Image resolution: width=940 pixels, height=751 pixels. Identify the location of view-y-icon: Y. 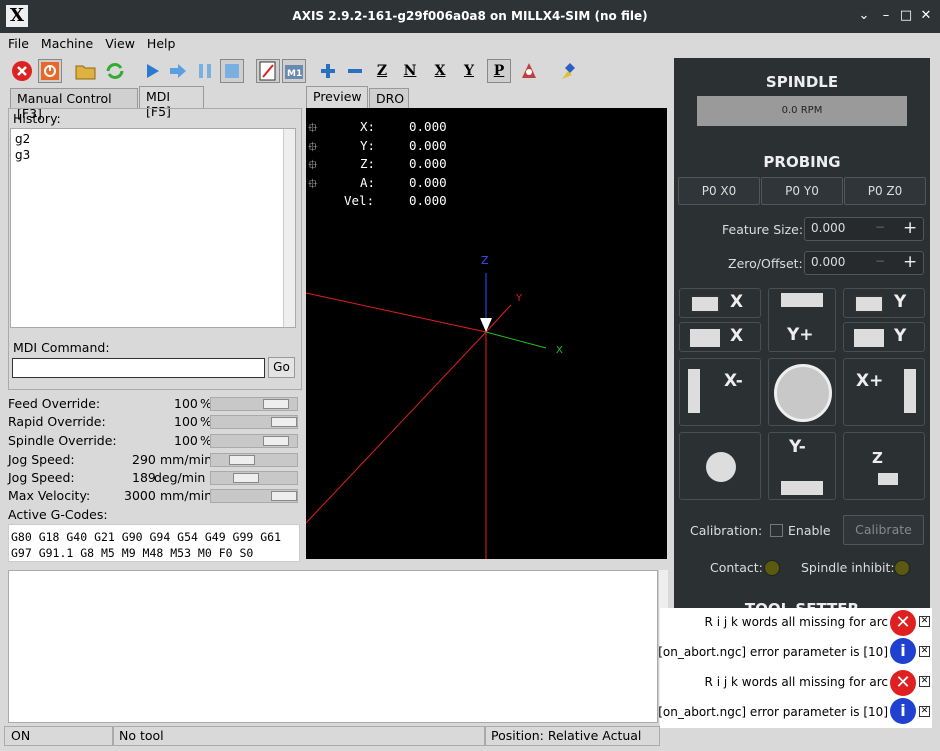
(469, 71).